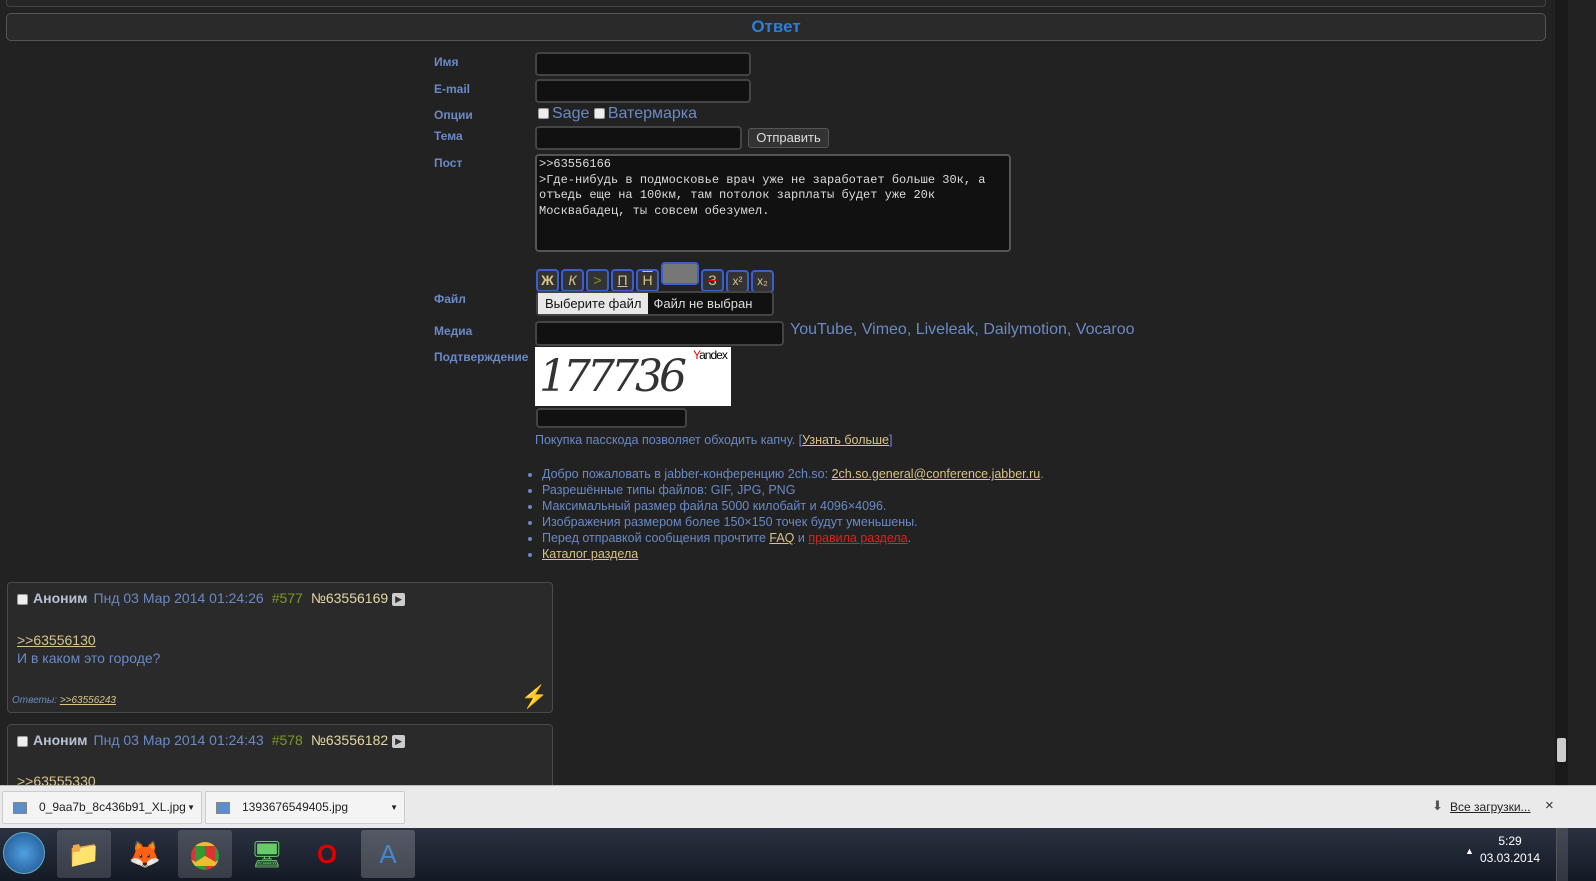 The width and height of the screenshot is (1596, 881). I want to click on sage-checkbox, so click(543, 114).